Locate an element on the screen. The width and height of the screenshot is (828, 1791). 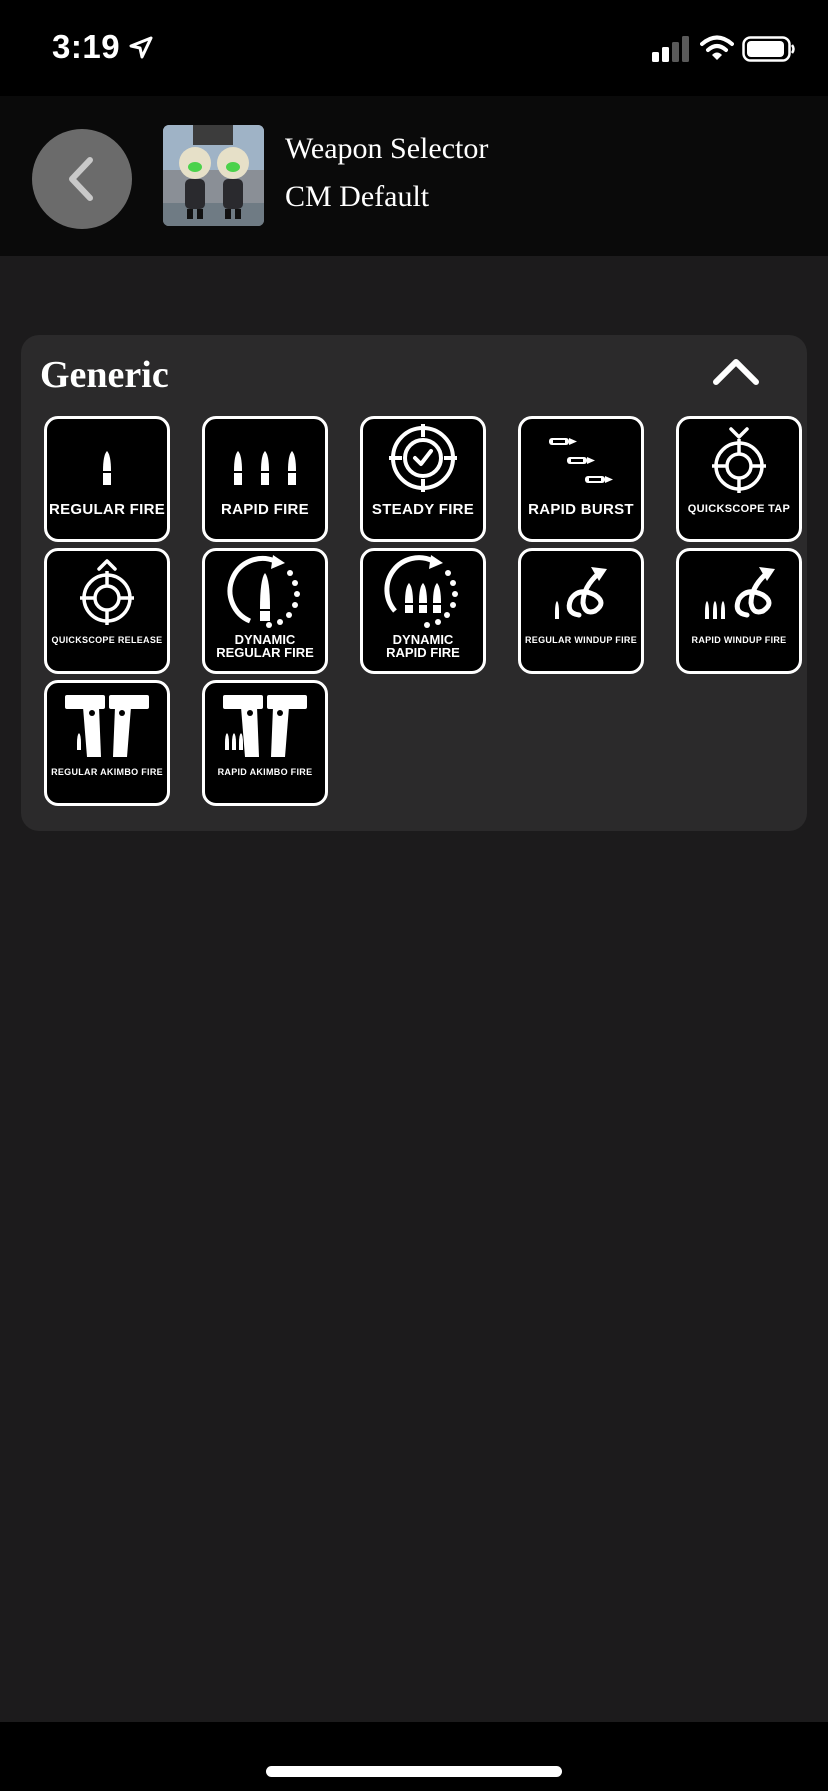
rapid-windup-fire-button: RAPID WINDUP FIRE is located at coordinates (739, 611).